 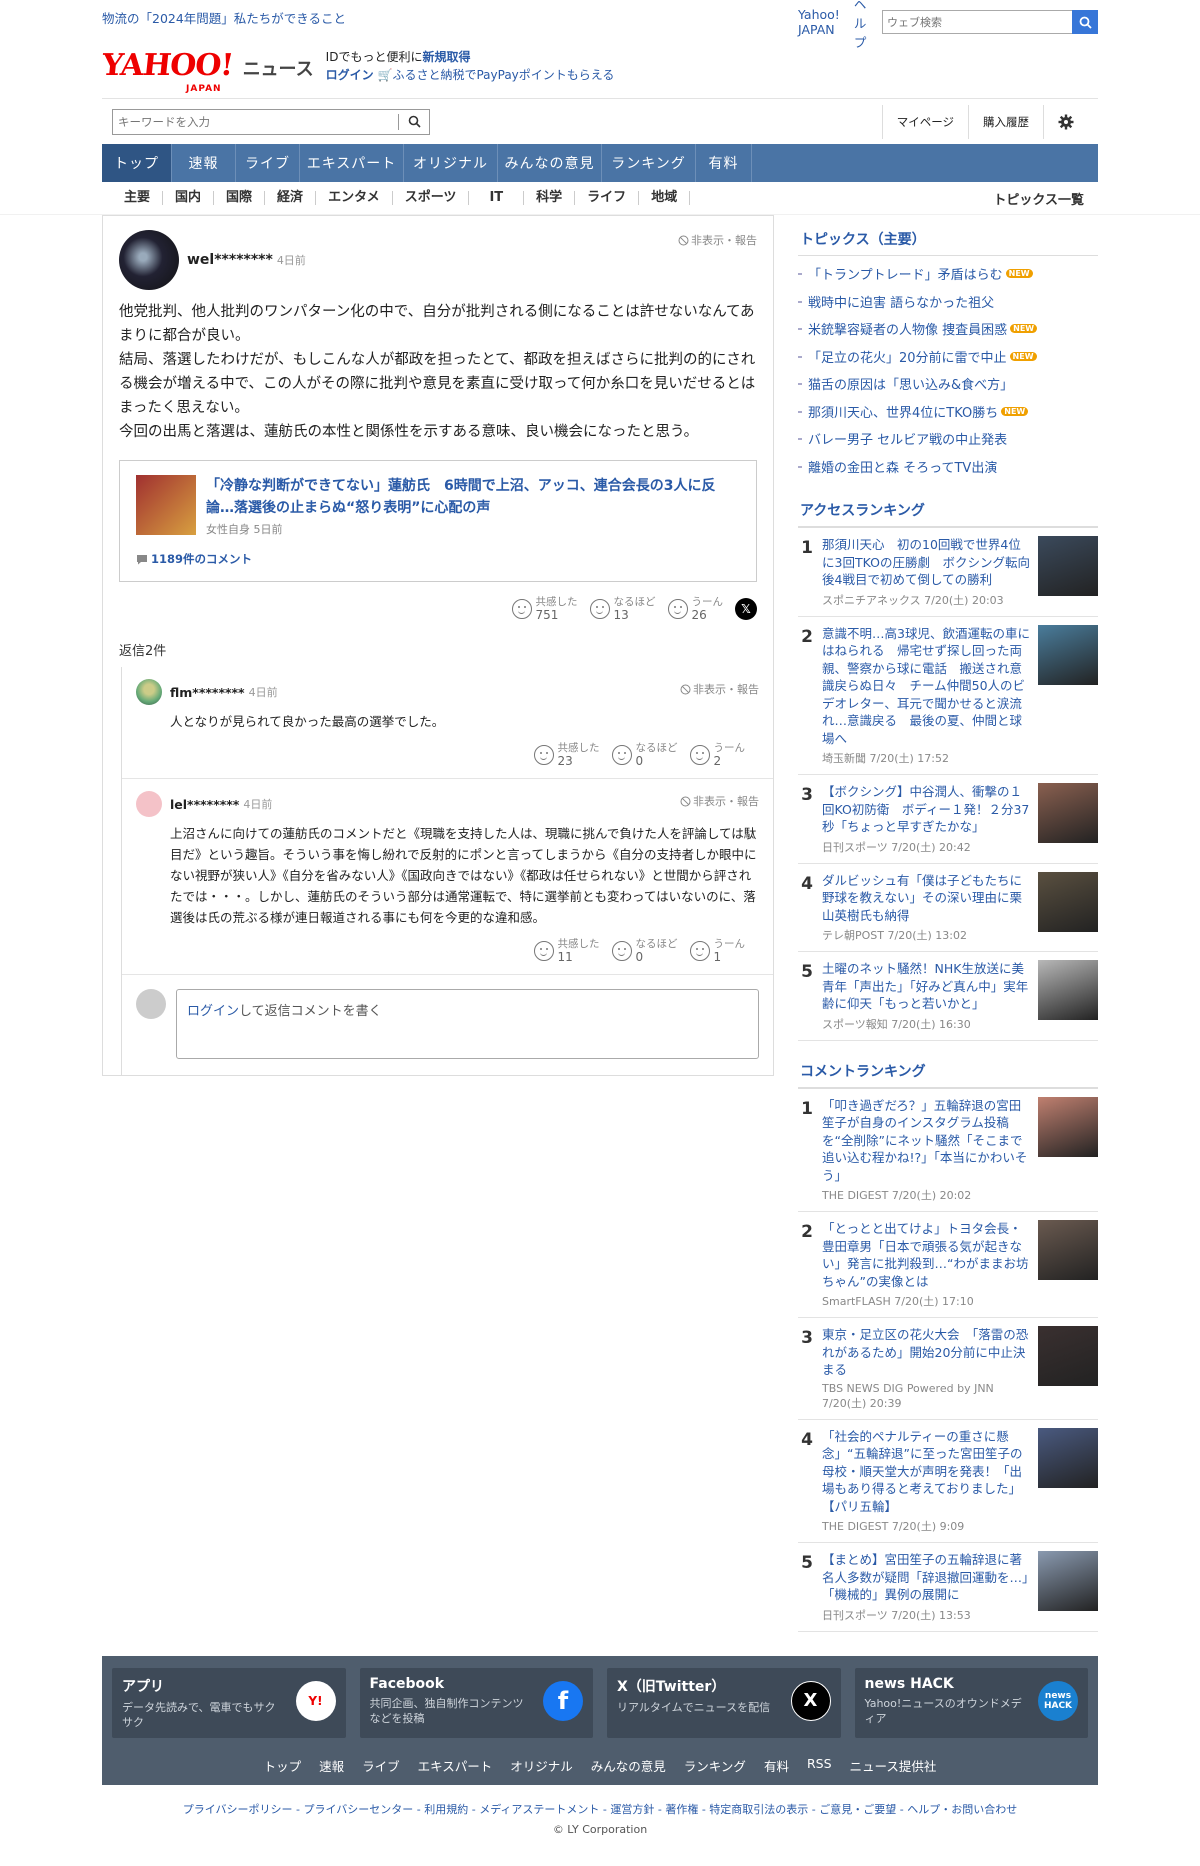 What do you see at coordinates (207, 692) in the screenshot?
I see `reply-user: flm********` at bounding box center [207, 692].